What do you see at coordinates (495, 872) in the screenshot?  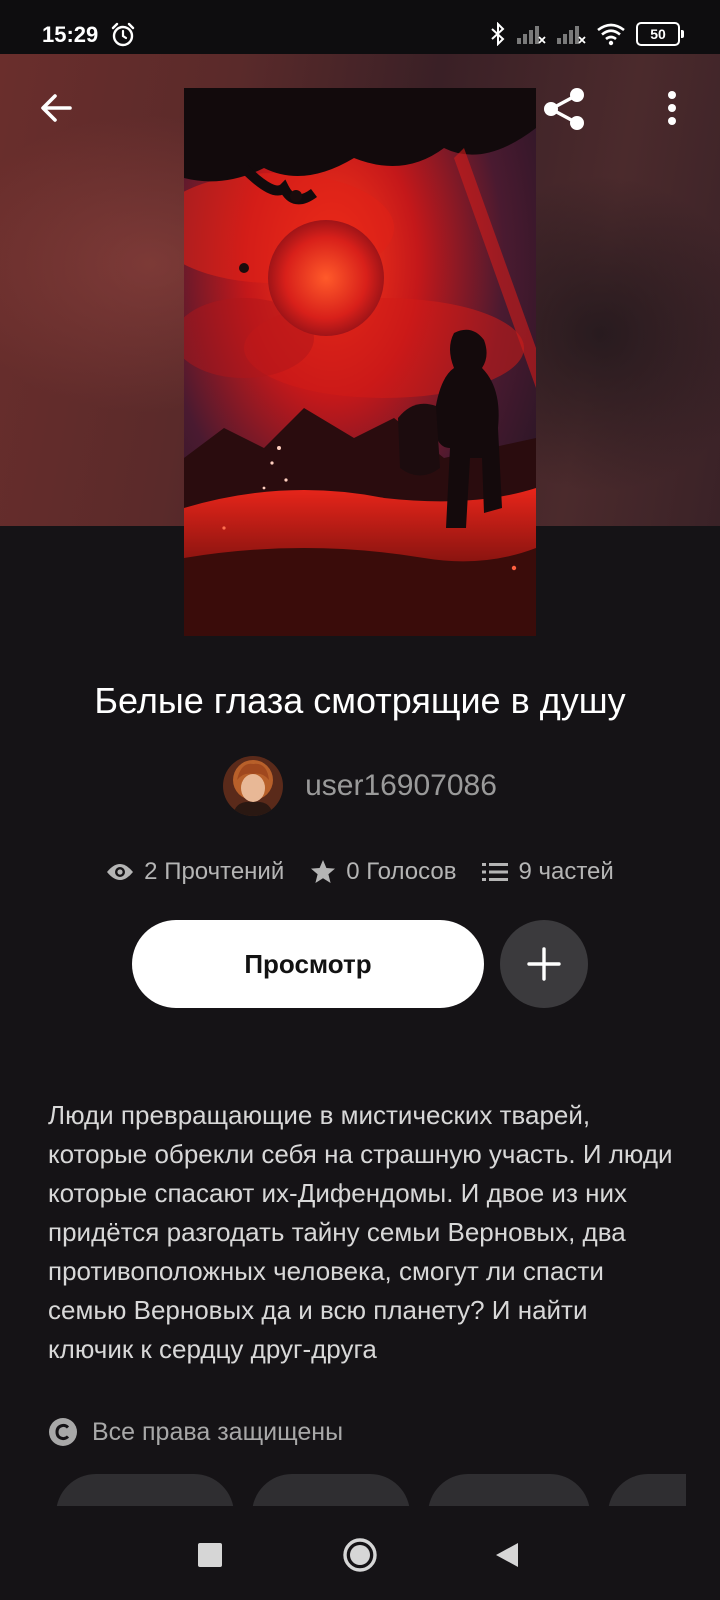 I see `list-icon` at bounding box center [495, 872].